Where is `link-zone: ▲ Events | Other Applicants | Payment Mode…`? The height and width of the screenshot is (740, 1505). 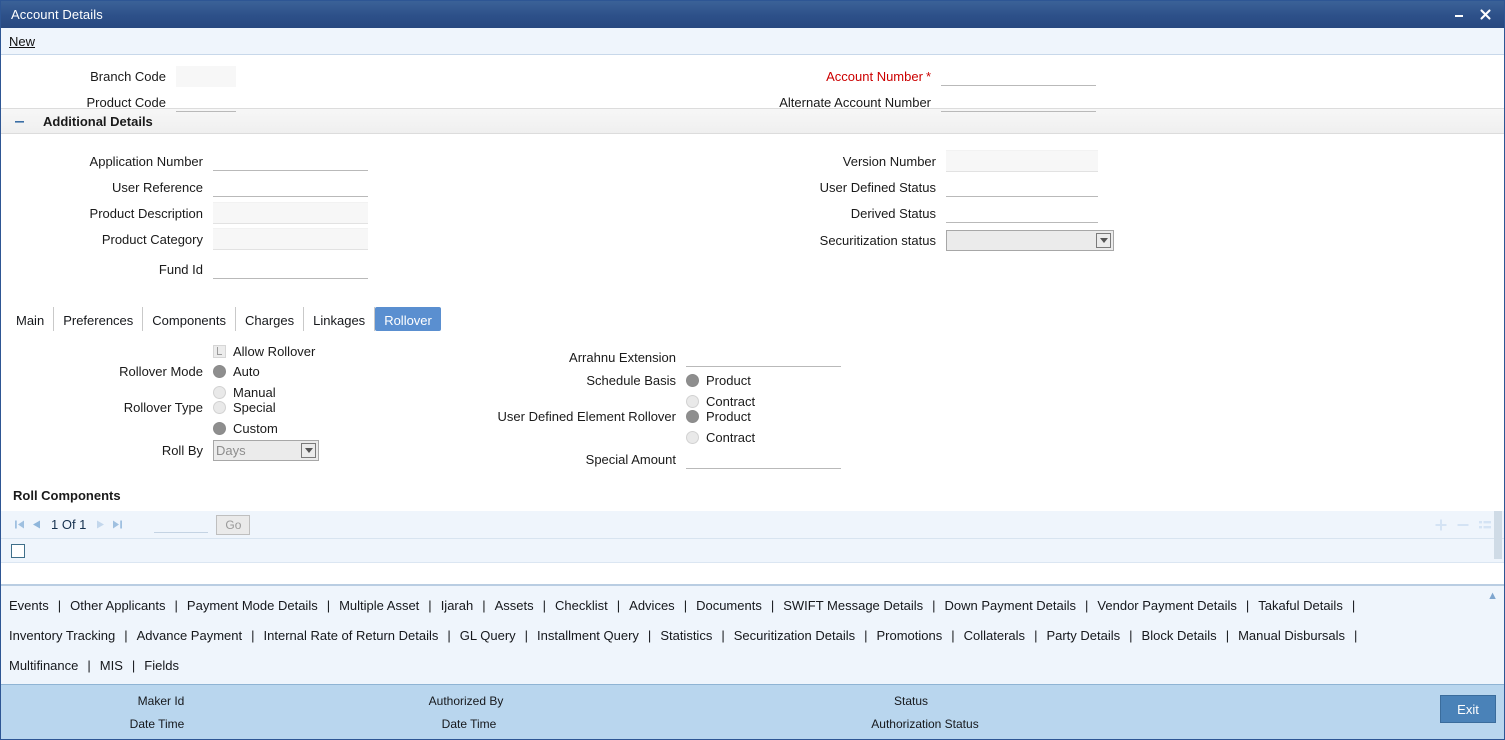
link-zone: ▲ Events | Other Applicants | Payment Mode… is located at coordinates (752, 635).